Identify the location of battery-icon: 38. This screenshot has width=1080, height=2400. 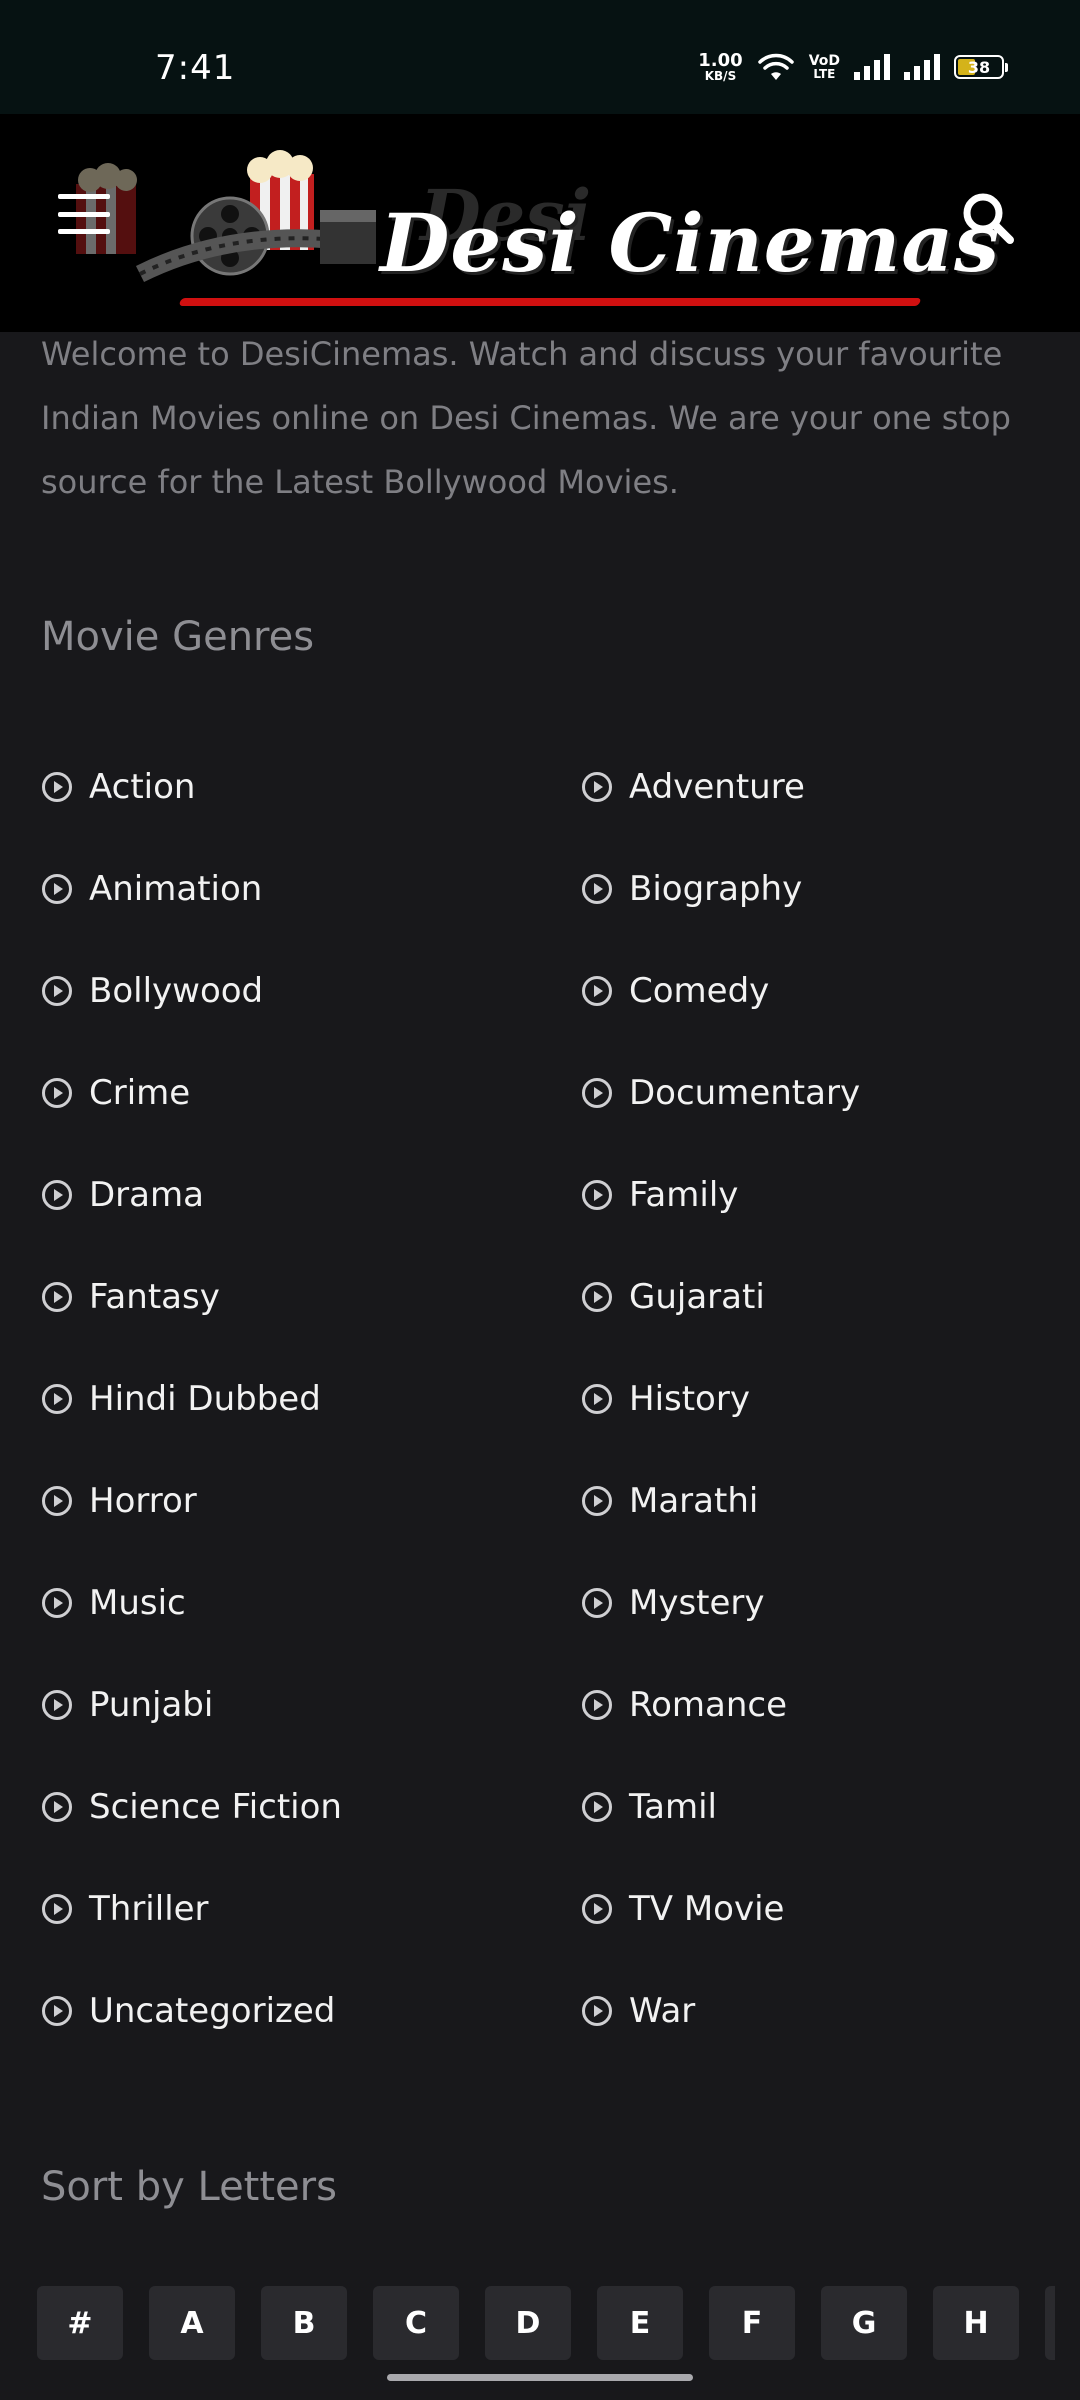
(981, 67).